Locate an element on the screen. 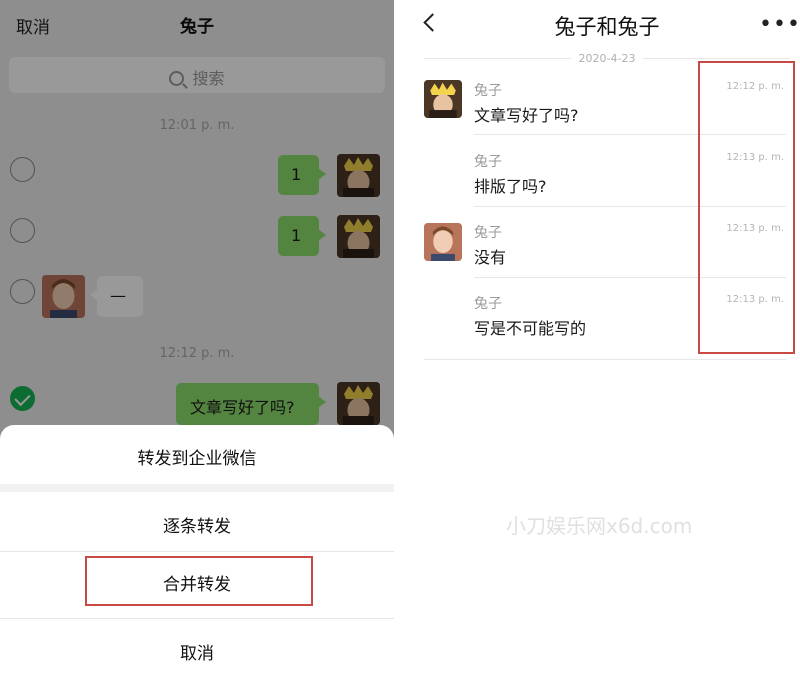  watermark: 小刀娱乐网x6d.com is located at coordinates (599, 526).